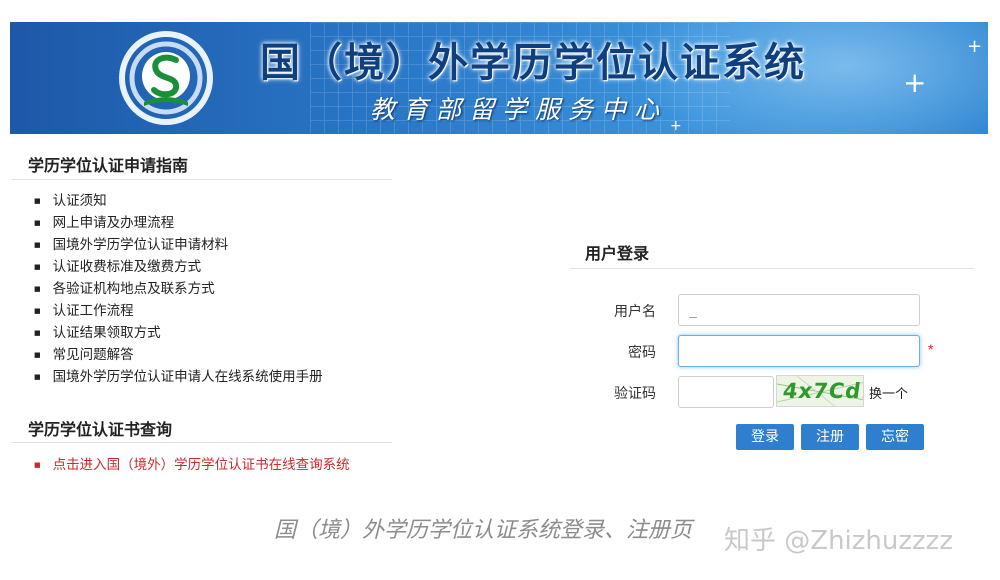 The height and width of the screenshot is (580, 1000). Describe the element at coordinates (178, 267) in the screenshot. I see `guide-link: 认证收费标准及缴费方式` at that location.